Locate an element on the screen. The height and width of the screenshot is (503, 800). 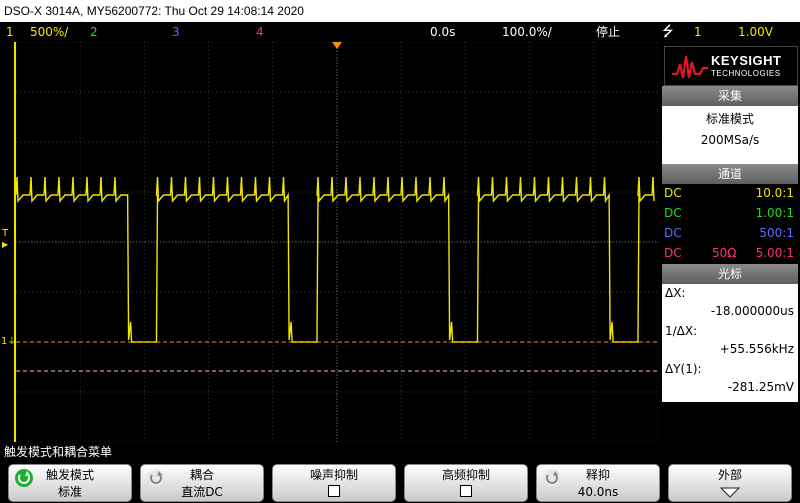
softkey-label: 噪声抑制 is located at coordinates (333, 475).